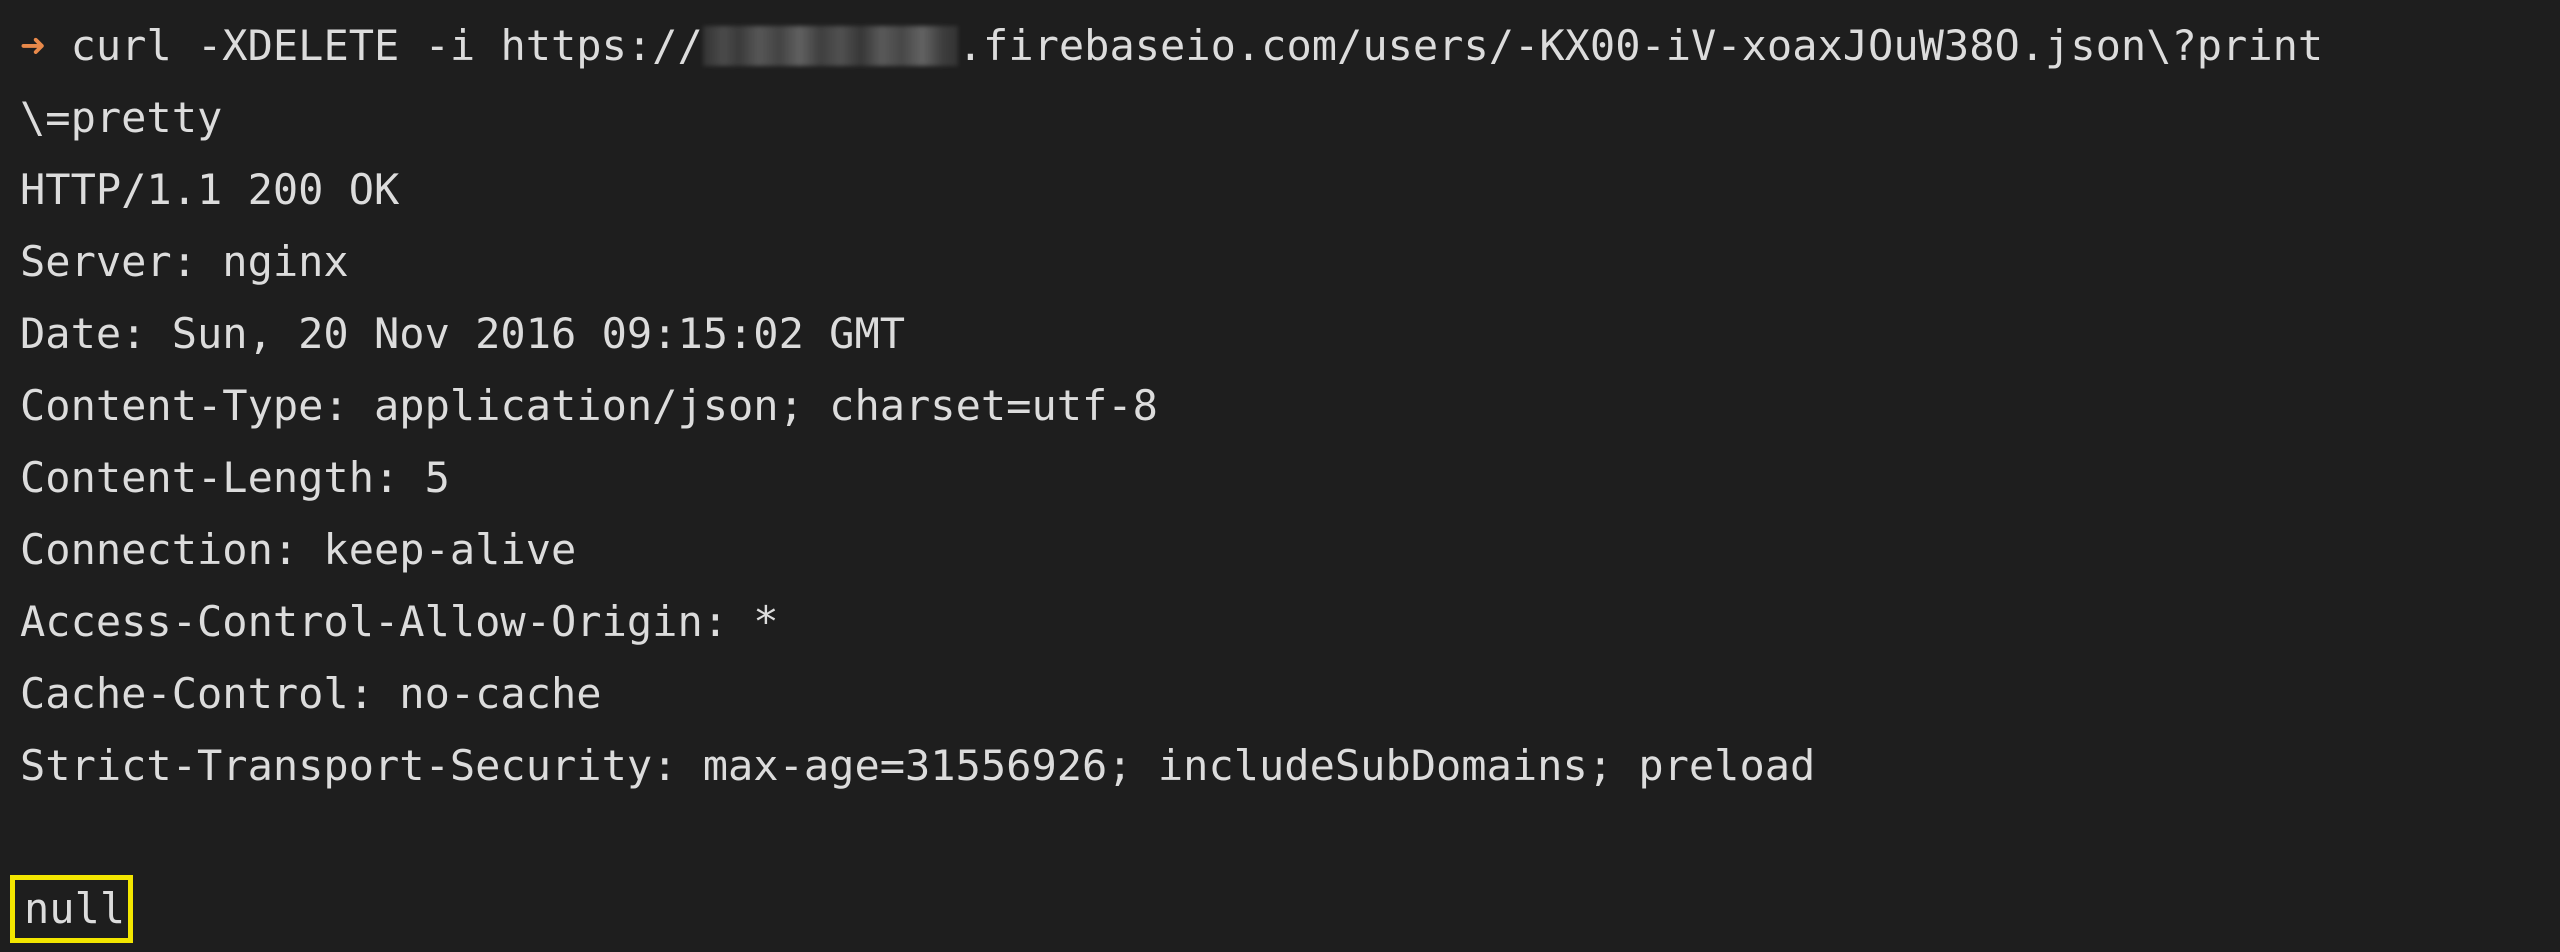 Image resolution: width=2560 pixels, height=952 pixels. What do you see at coordinates (463, 333) in the screenshot?
I see `response-header-date: Date: Sun, 20 Nov 2016 09:15:02 GMT` at bounding box center [463, 333].